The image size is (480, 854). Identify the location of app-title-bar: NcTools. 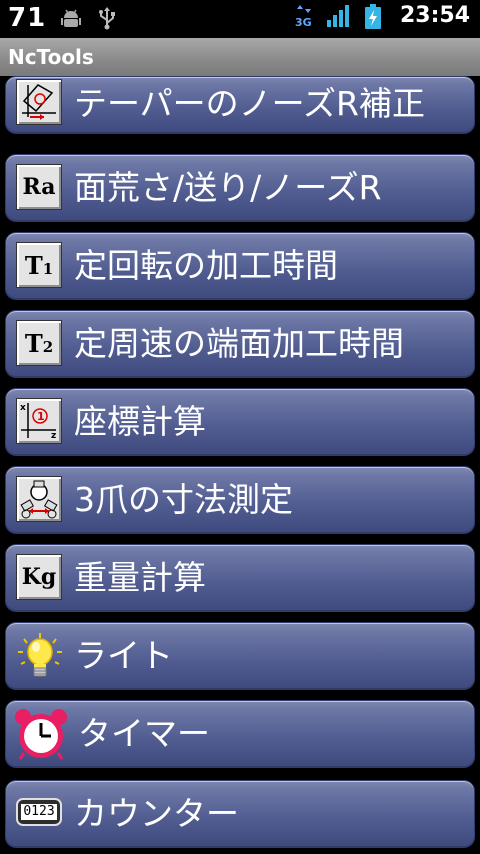
(240, 57).